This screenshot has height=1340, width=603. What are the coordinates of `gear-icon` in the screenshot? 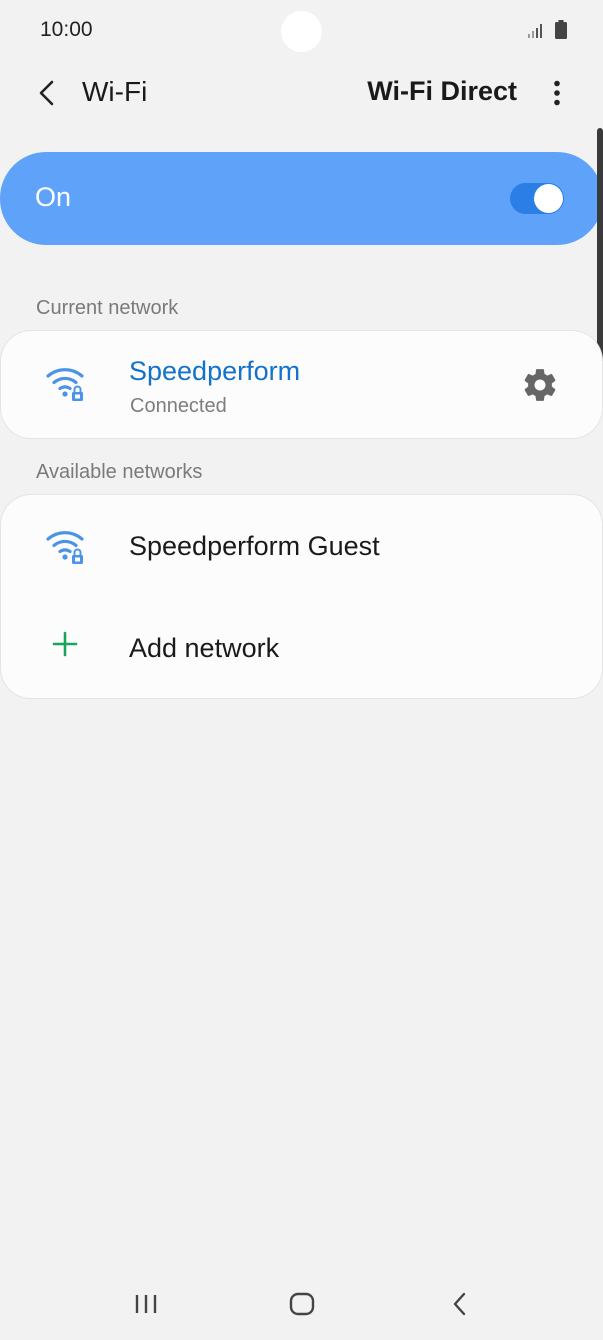 It's located at (540, 385).